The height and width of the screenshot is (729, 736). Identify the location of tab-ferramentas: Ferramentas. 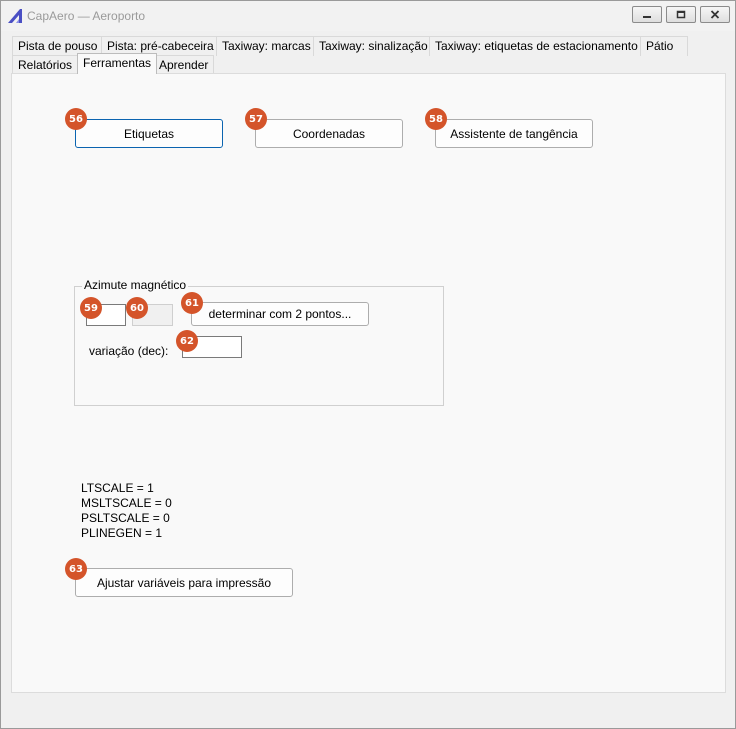
(117, 63).